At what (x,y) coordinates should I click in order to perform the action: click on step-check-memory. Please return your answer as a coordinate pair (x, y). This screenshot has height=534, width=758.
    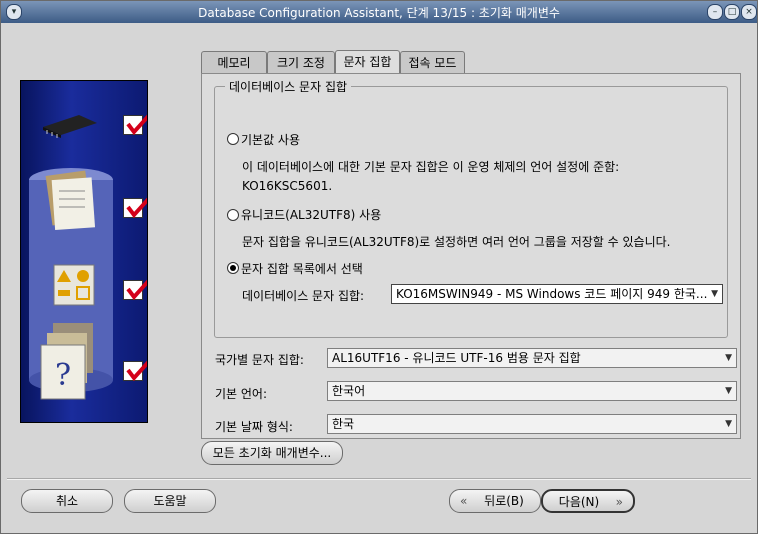
    Looking at the image, I should click on (135, 125).